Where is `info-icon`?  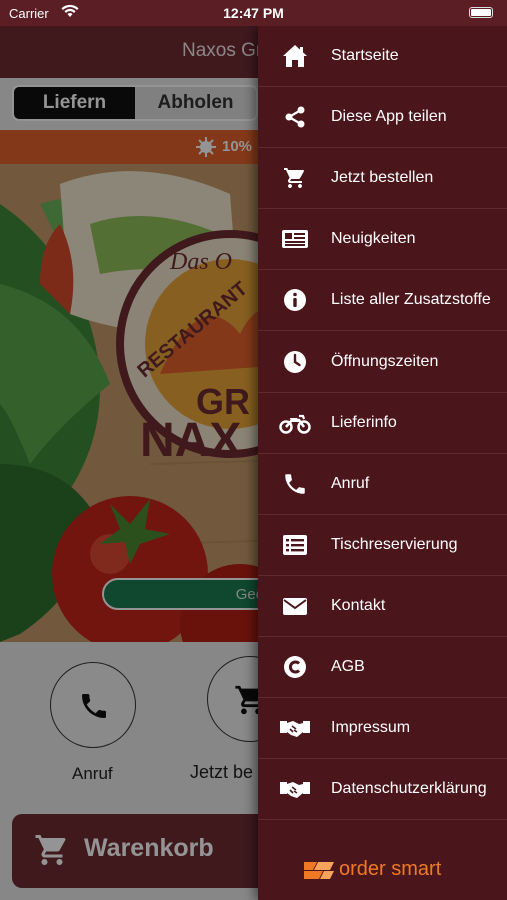
info-icon is located at coordinates (294, 300).